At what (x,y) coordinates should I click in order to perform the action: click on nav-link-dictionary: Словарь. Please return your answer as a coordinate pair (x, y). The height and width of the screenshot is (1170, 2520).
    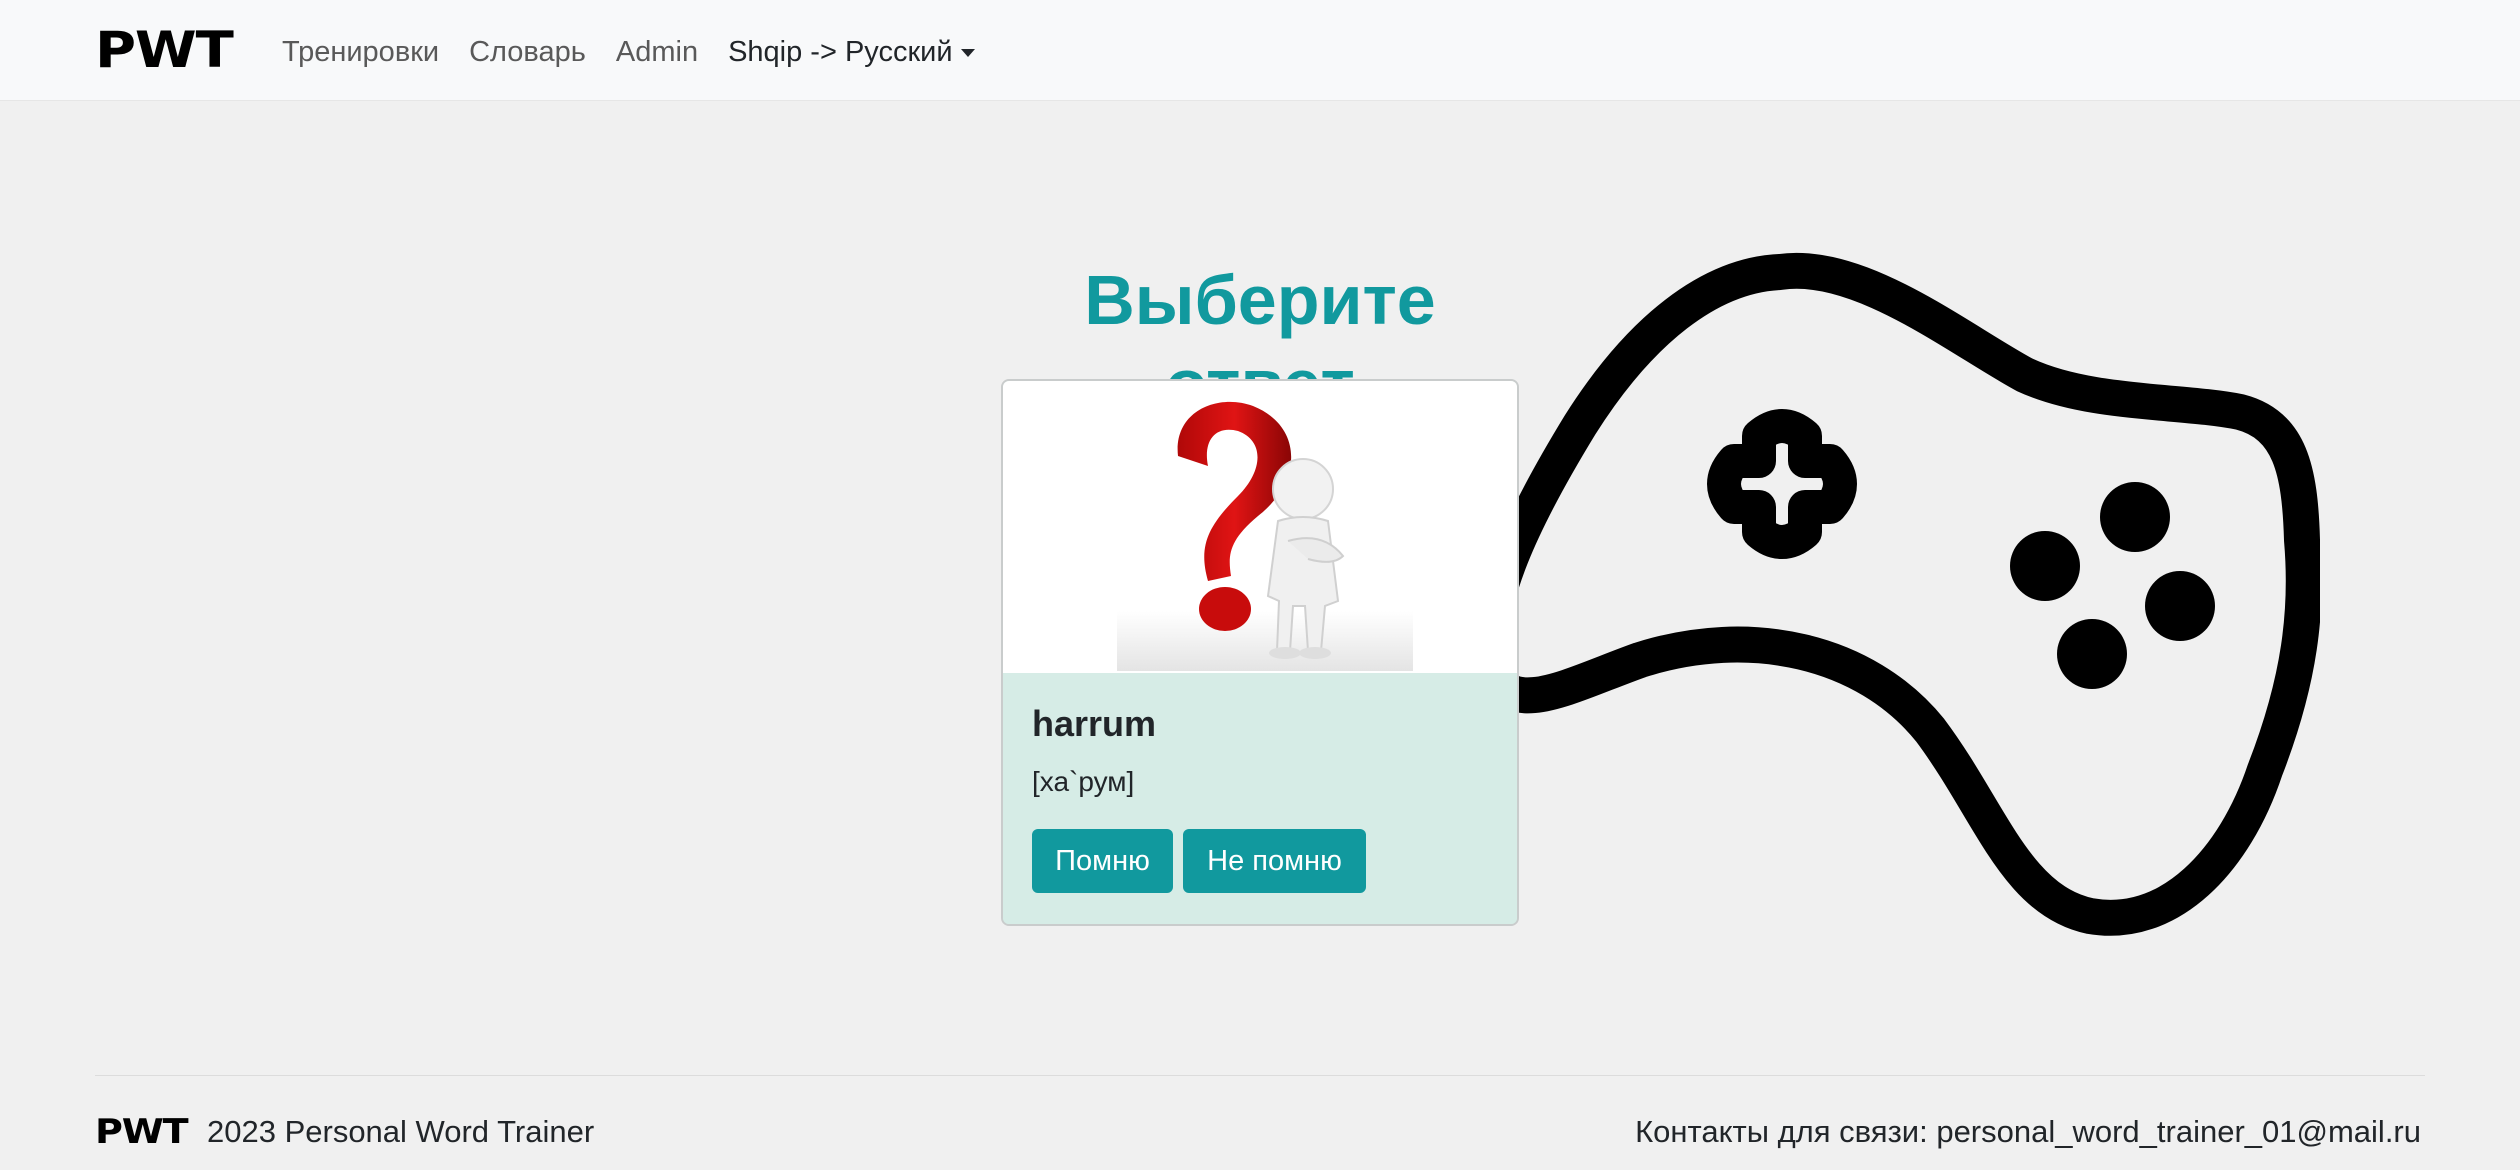
    Looking at the image, I should click on (527, 52).